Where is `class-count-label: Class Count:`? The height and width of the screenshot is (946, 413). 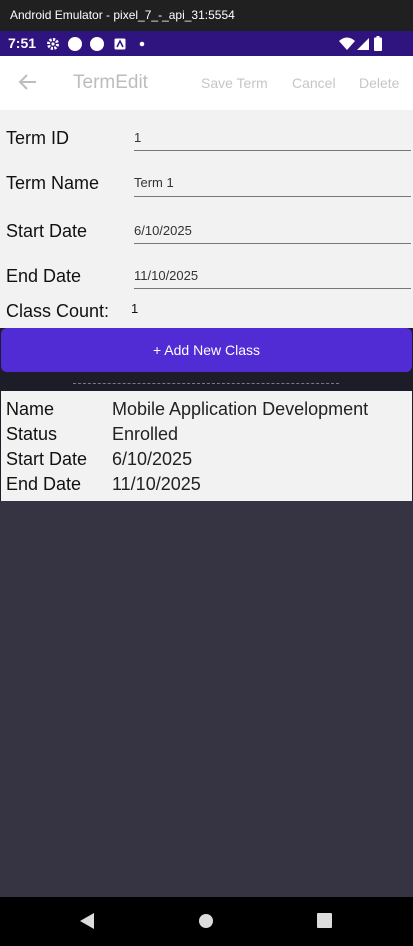 class-count-label: Class Count: is located at coordinates (58, 311).